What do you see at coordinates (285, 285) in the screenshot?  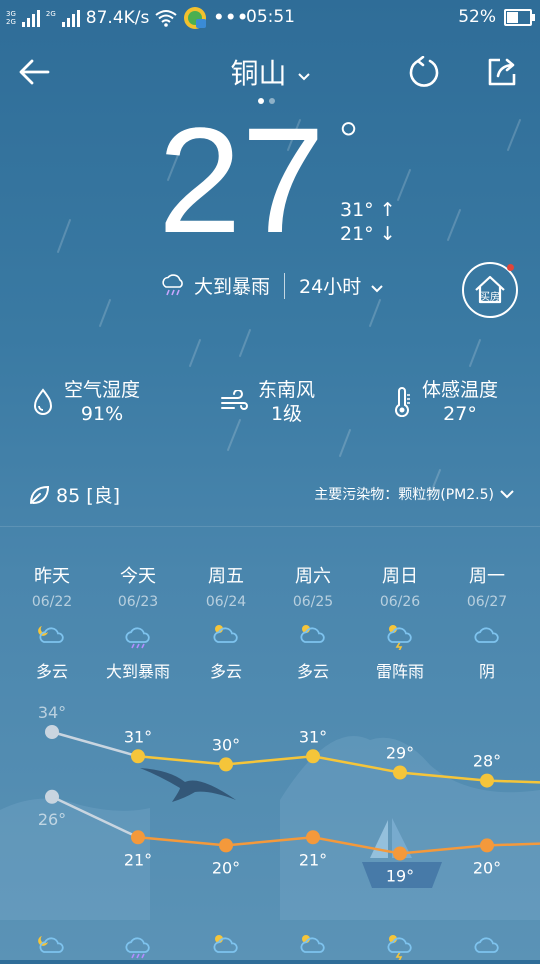 I see `divider` at bounding box center [285, 285].